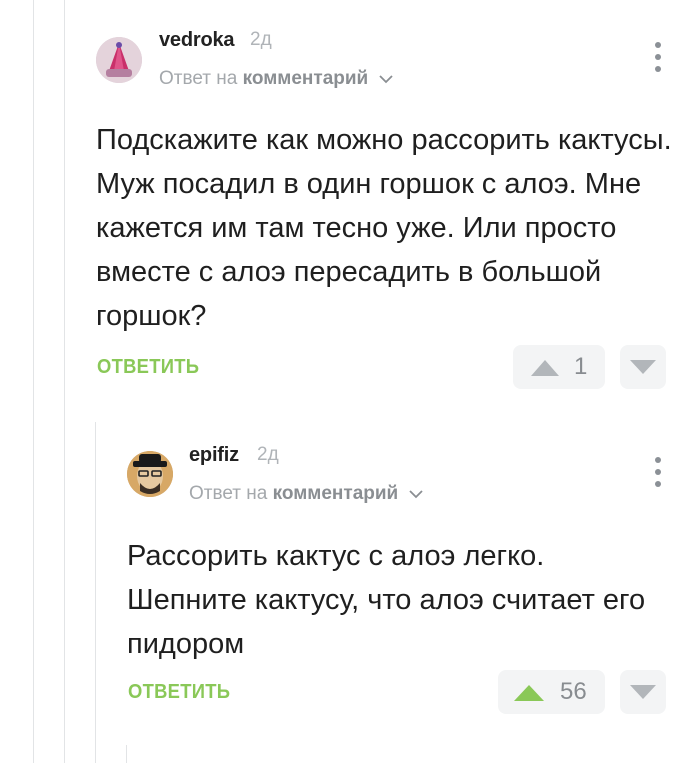  Describe the element at coordinates (551, 692) in the screenshot. I see `upvote-button: 56` at that location.